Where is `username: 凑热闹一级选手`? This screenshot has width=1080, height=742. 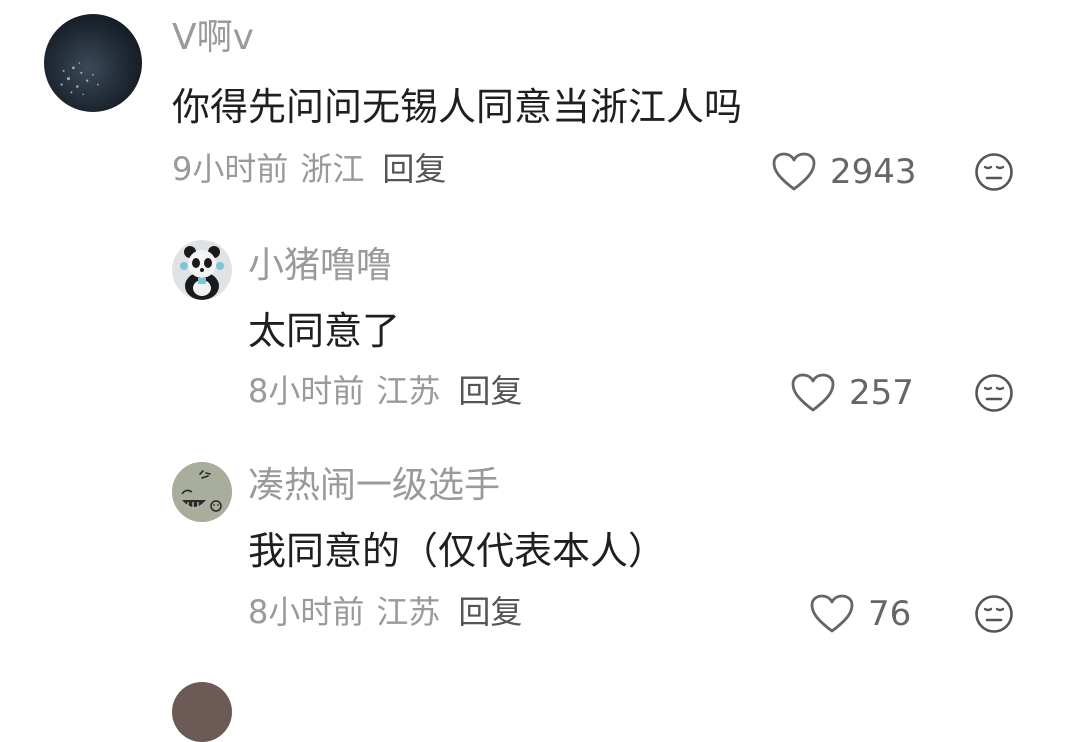 username: 凑热闹一级选手 is located at coordinates (374, 486).